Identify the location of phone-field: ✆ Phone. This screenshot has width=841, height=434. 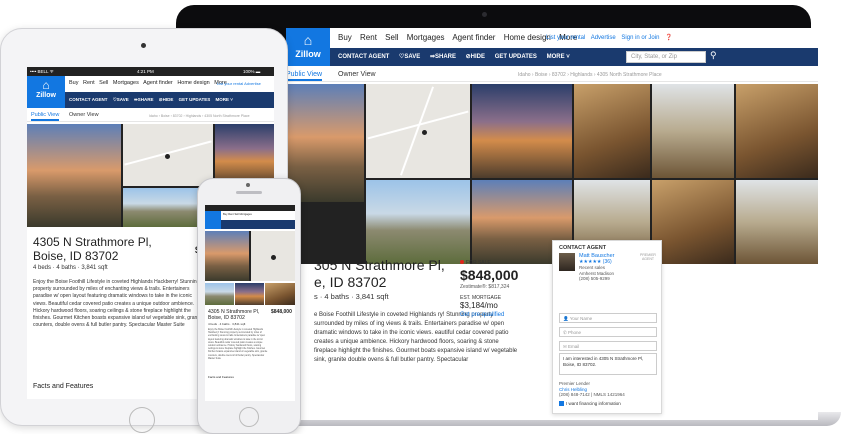
(608, 332).